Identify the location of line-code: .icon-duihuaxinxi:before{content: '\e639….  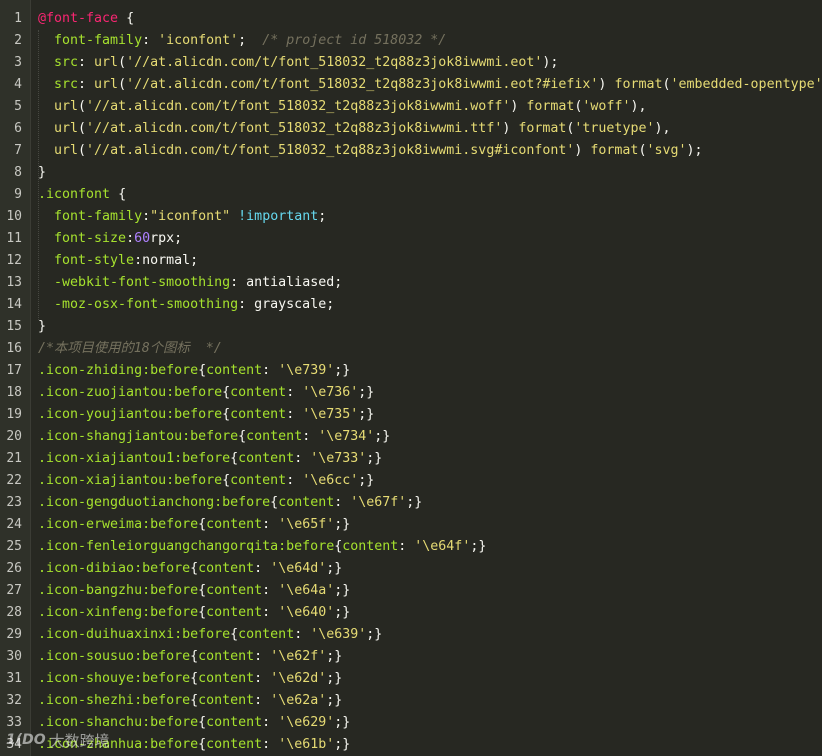
(210, 635).